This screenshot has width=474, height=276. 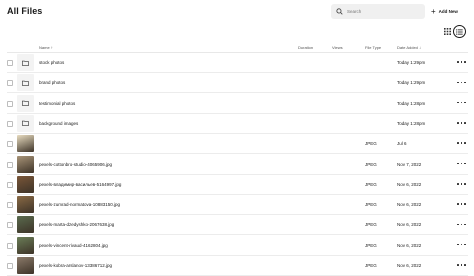 I want to click on file-row: JPEG Jul 6, so click(x=237, y=144).